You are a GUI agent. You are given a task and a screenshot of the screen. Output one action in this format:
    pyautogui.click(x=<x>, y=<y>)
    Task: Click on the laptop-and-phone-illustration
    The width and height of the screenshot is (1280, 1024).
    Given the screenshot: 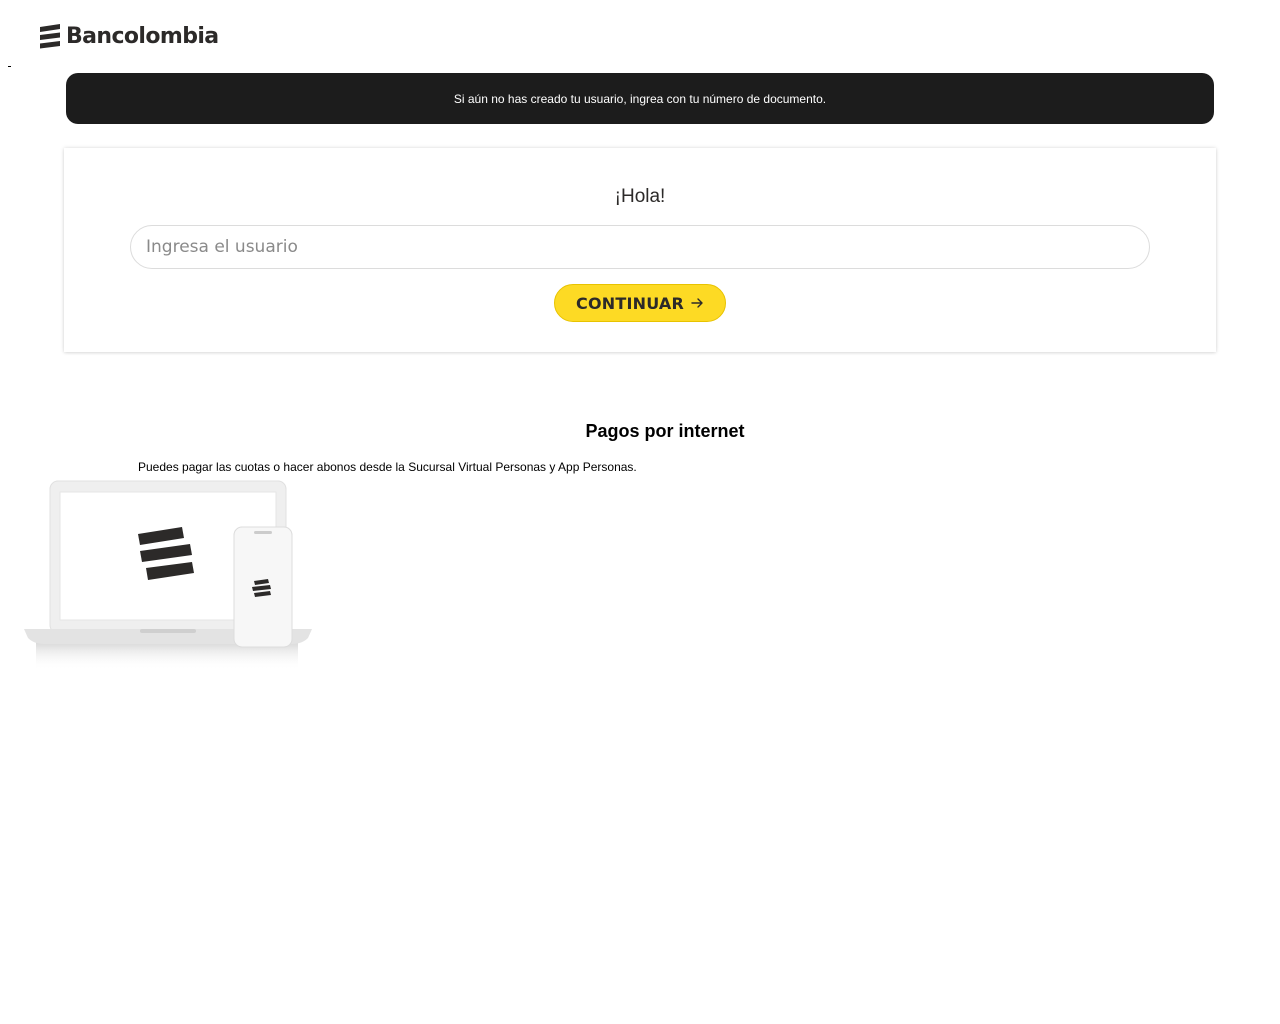 What is the action you would take?
    pyautogui.click(x=168, y=575)
    